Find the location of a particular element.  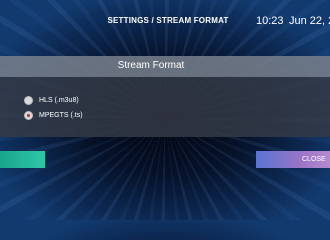

dialog-header: Stream Format is located at coordinates (165, 66).